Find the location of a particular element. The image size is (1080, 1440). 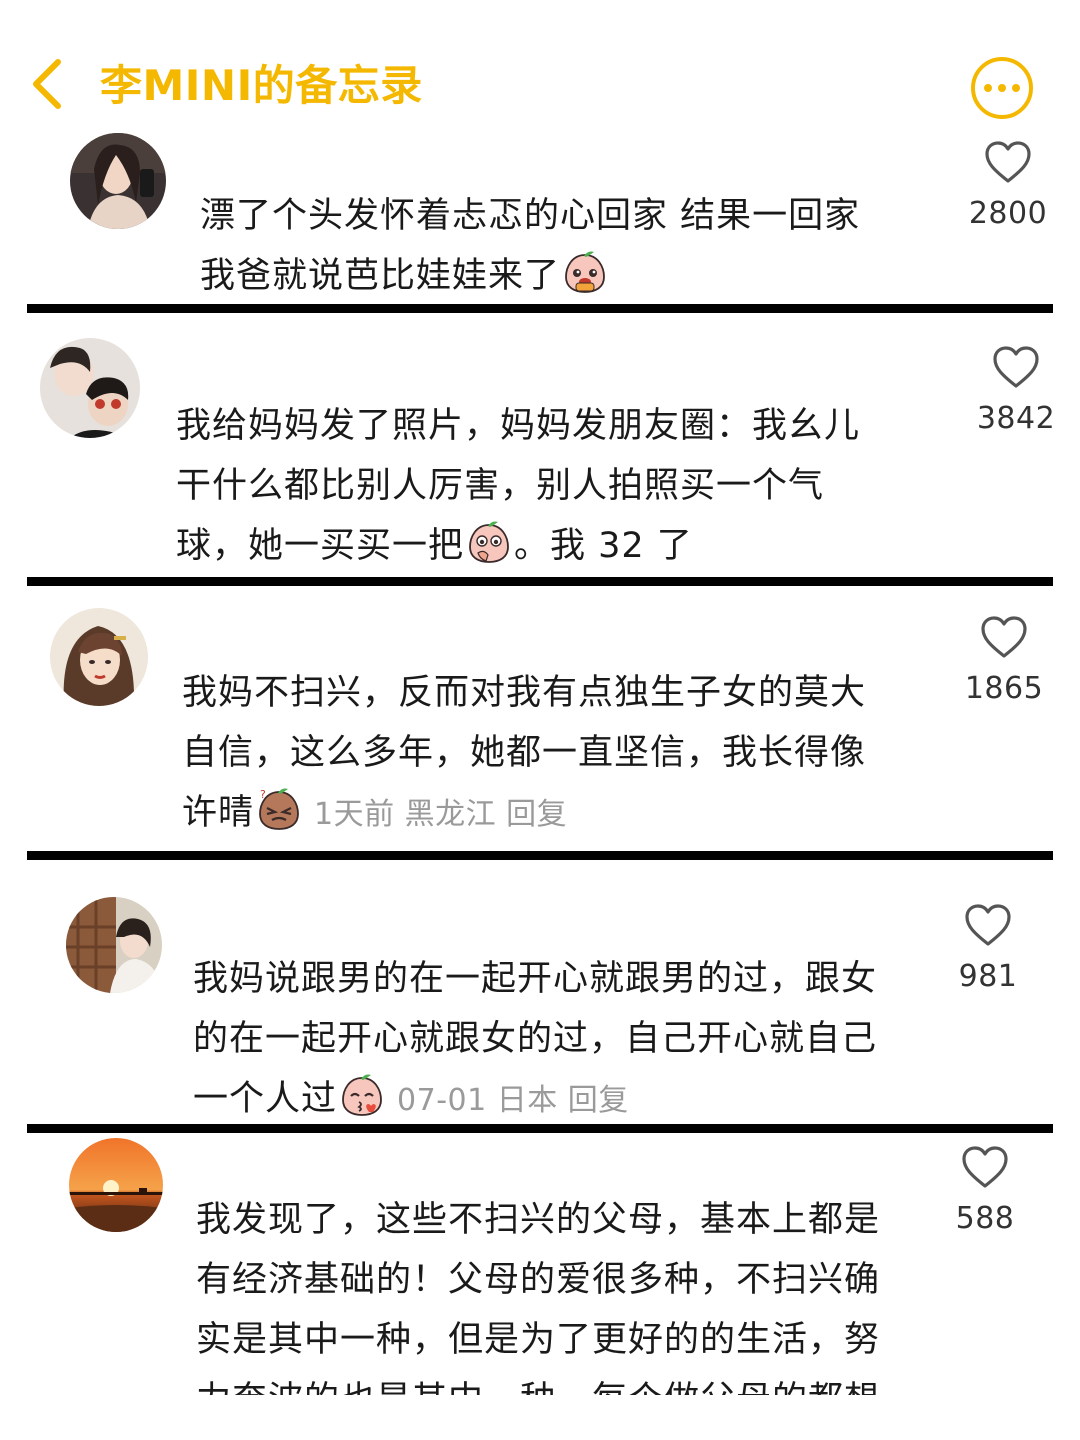

more-button is located at coordinates (1002, 88).